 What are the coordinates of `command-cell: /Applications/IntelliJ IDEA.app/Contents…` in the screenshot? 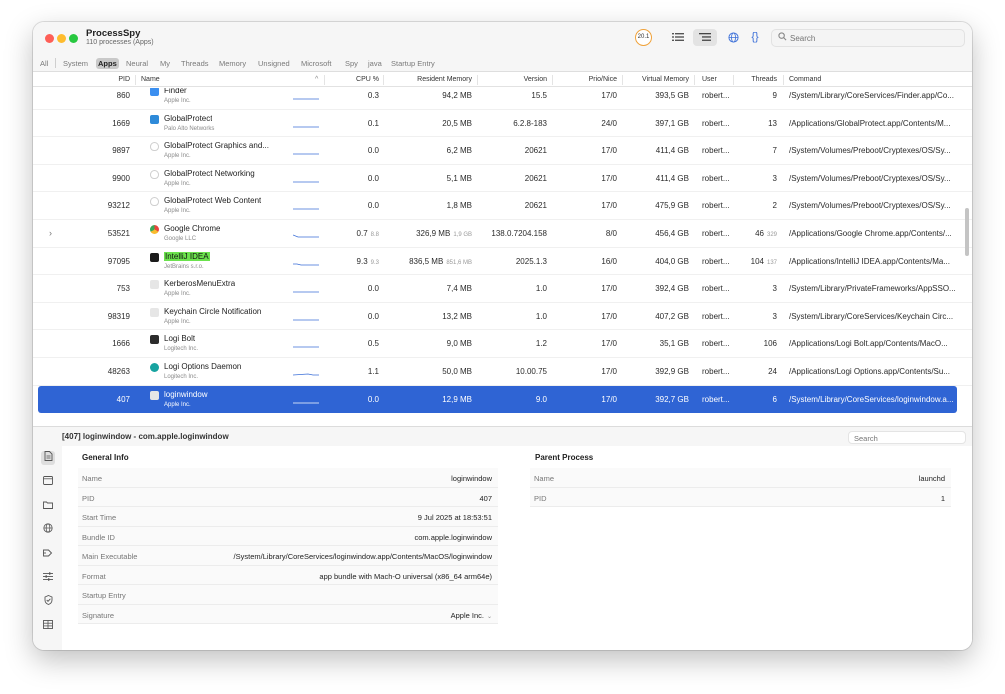 It's located at (874, 261).